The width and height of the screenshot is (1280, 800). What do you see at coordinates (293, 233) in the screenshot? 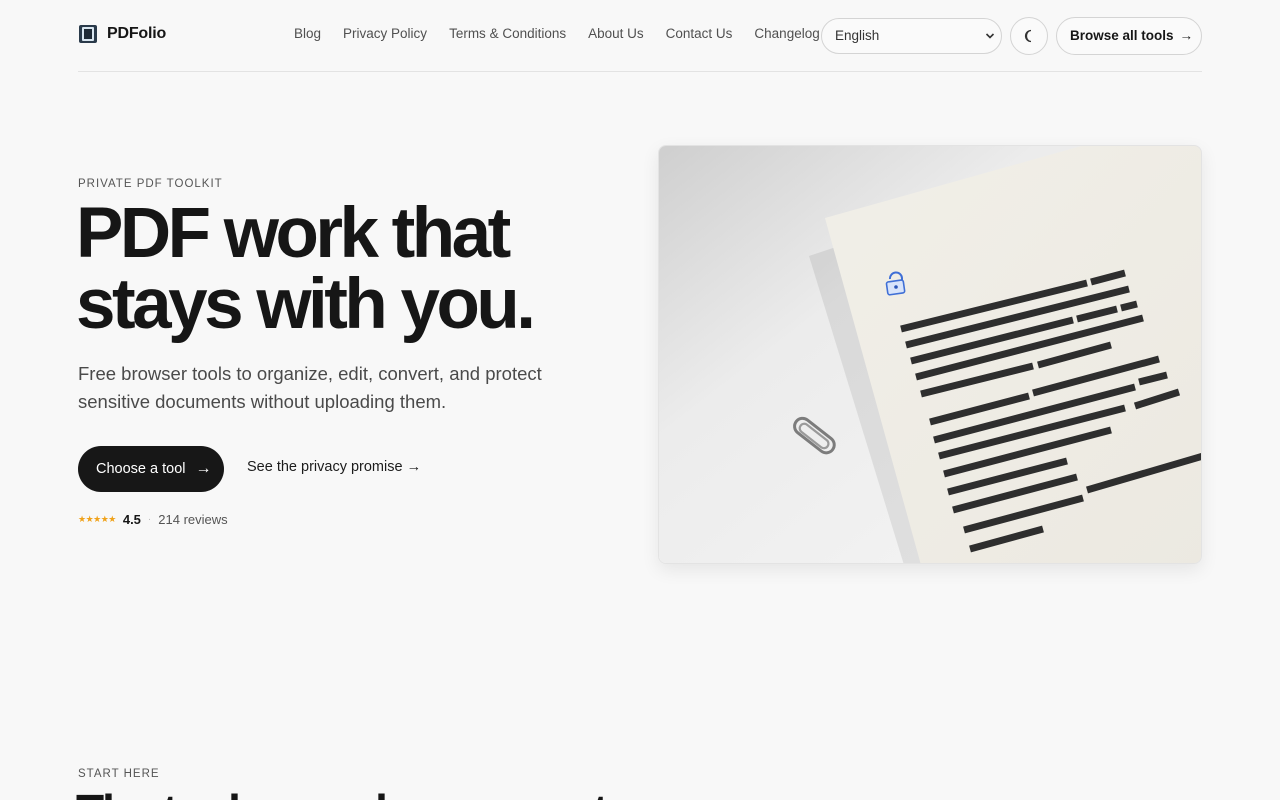
I see `hero-title-line1: PDF work that` at bounding box center [293, 233].